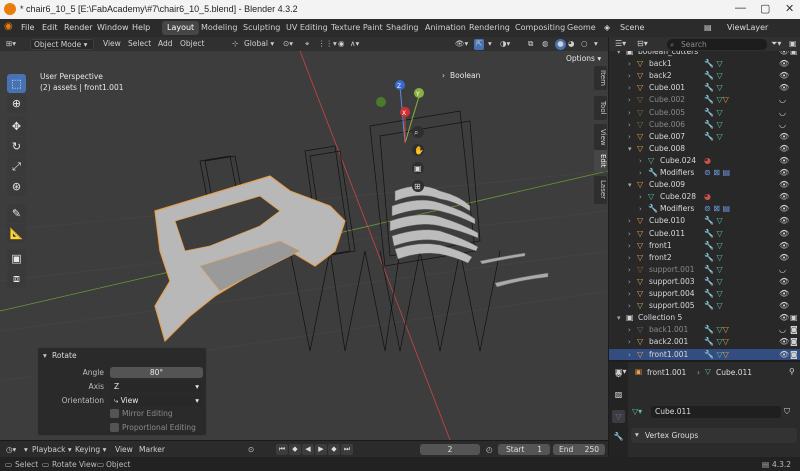  Describe the element at coordinates (600, 137) in the screenshot. I see `sidebar-tab-view: View` at that location.